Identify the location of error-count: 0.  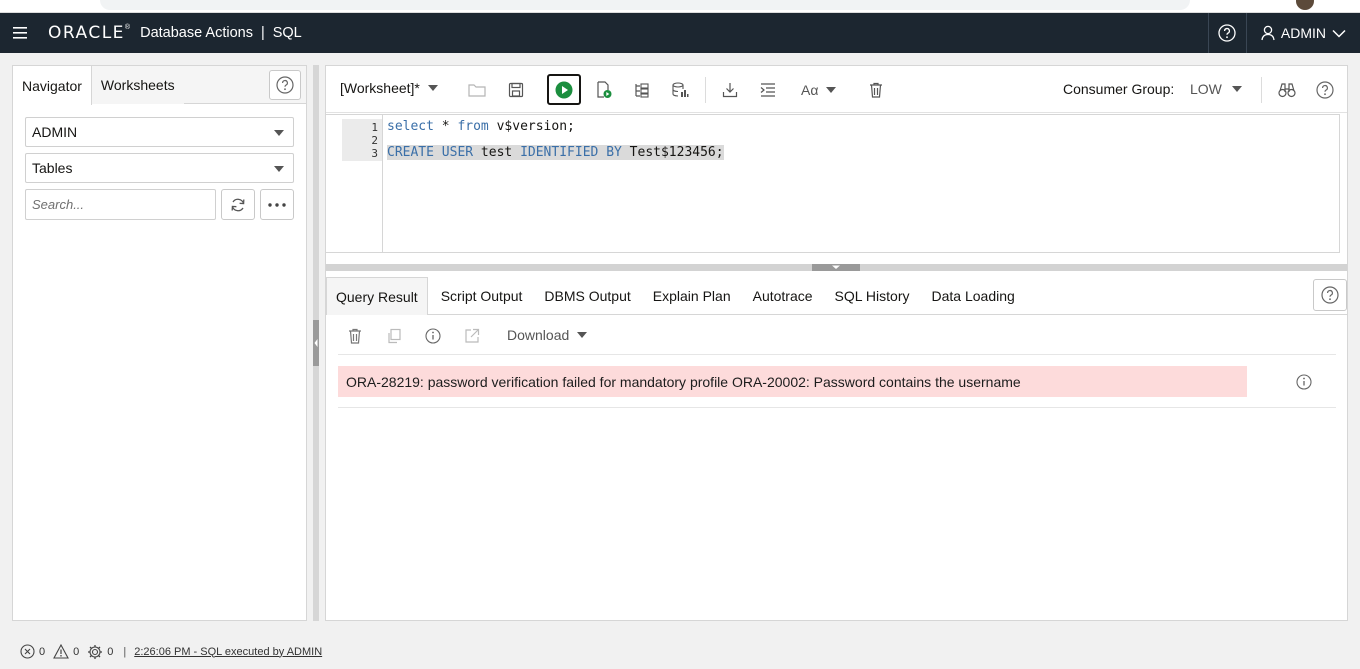
(32, 651).